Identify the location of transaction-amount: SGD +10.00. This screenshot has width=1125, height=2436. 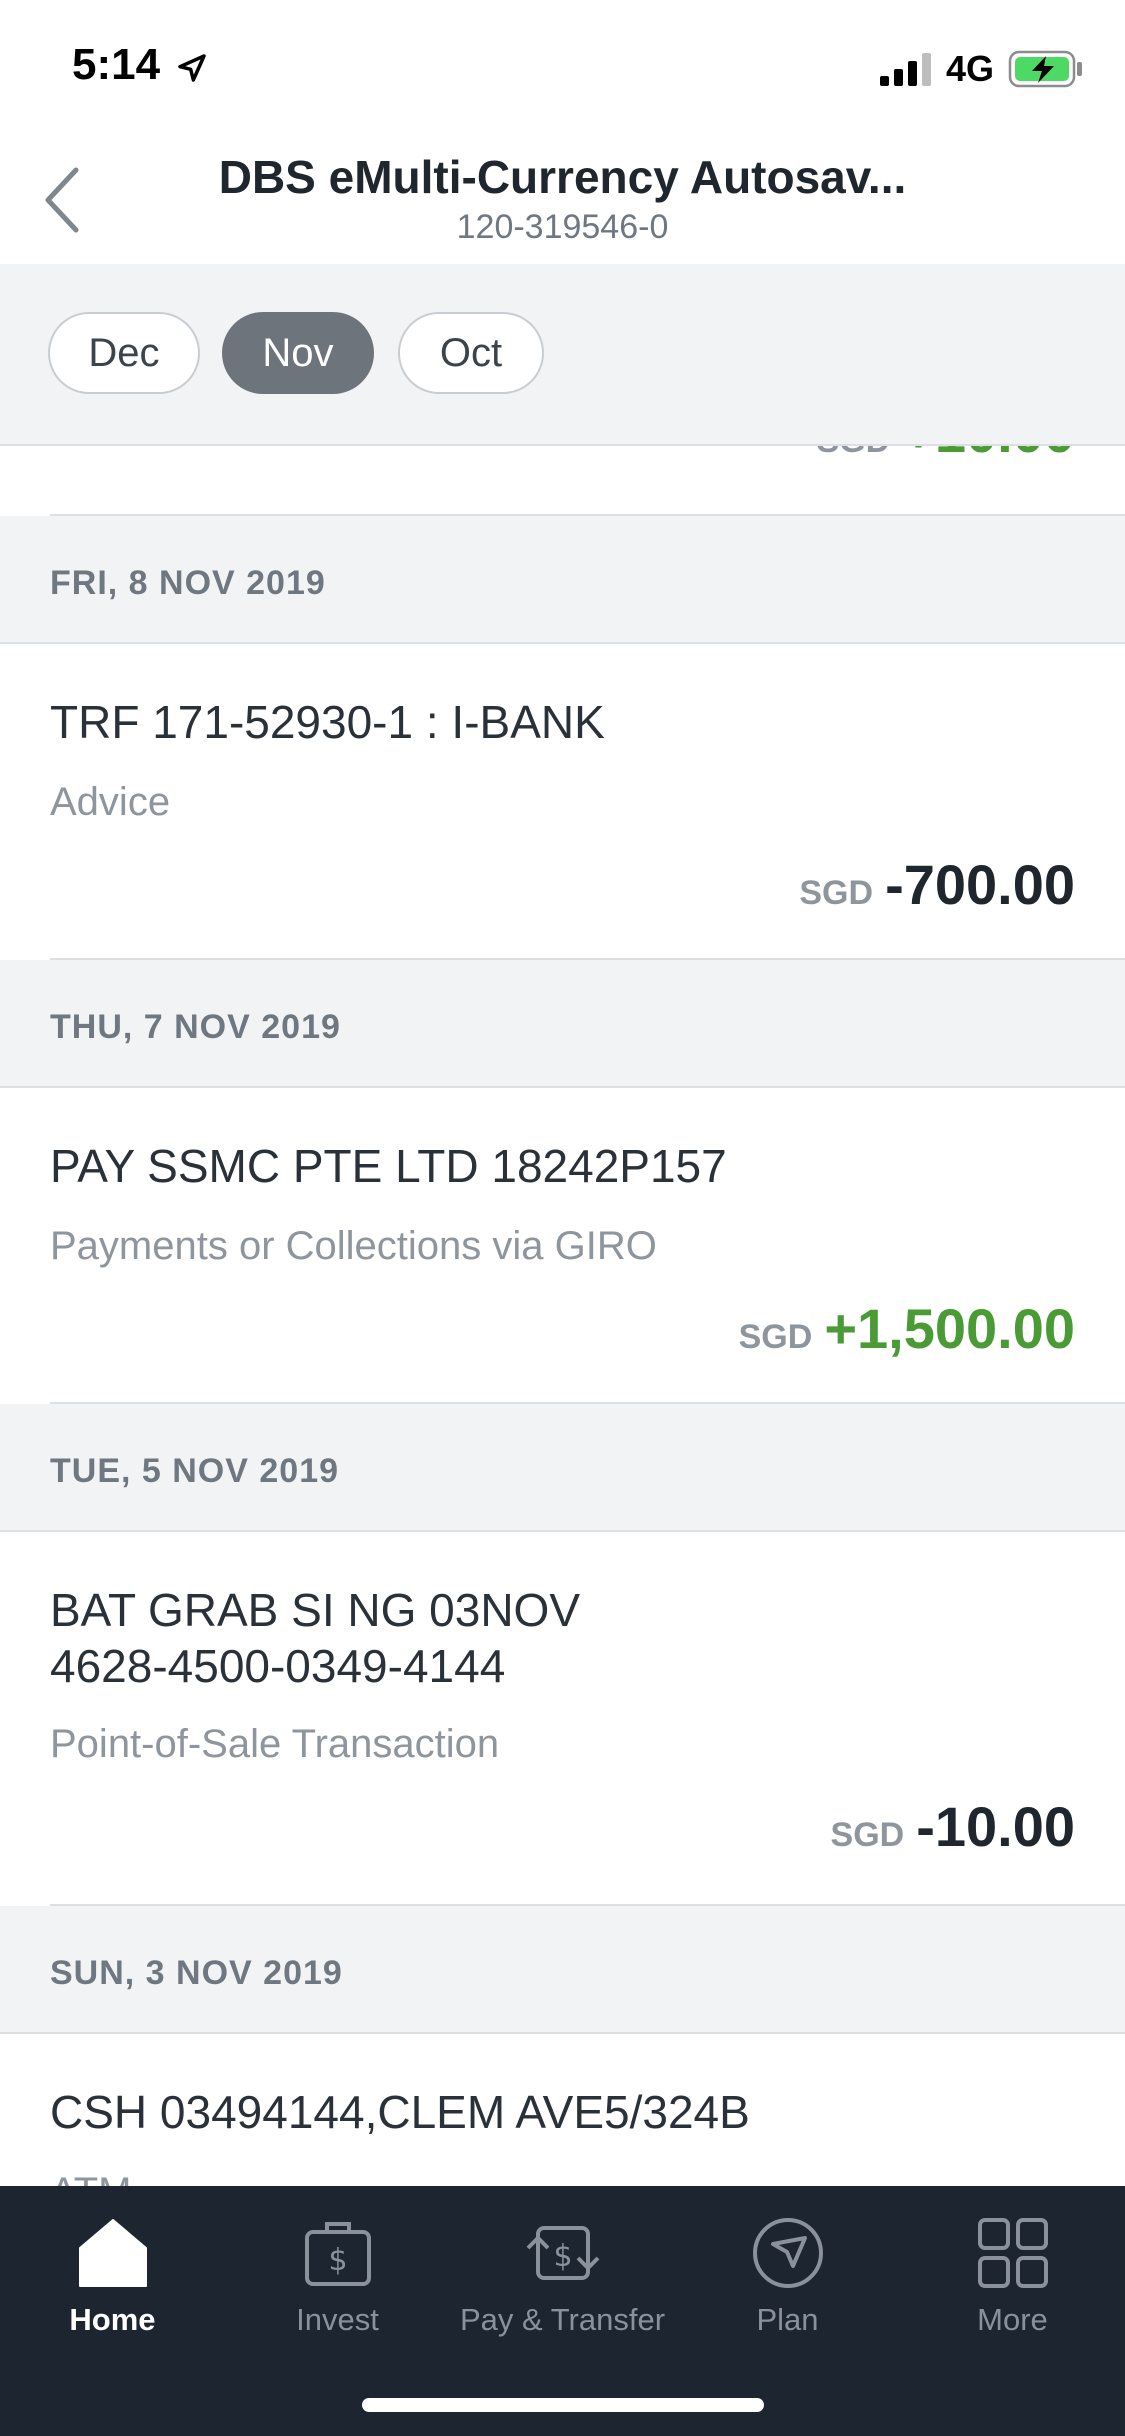
(945, 455).